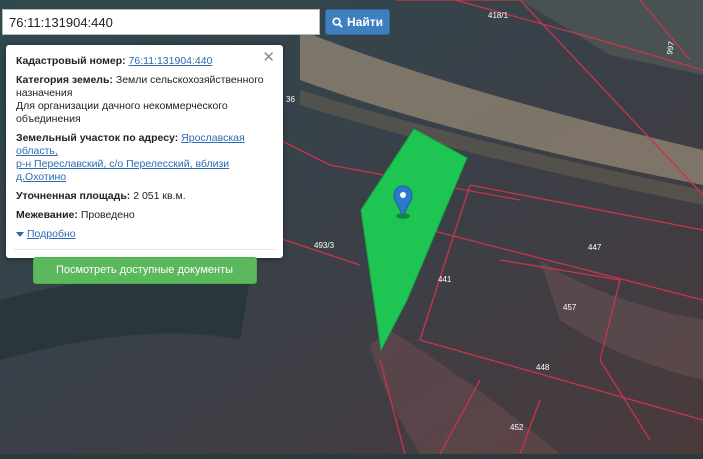  I want to click on area-label: Уточненная площадь:, so click(73, 196).